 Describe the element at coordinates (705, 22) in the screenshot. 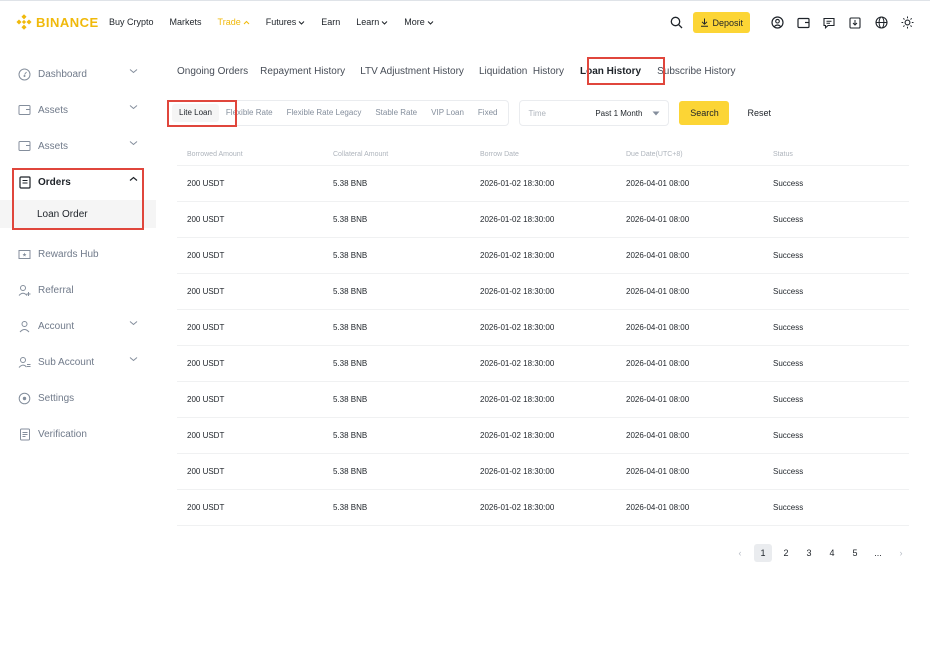

I see `download-icon` at that location.